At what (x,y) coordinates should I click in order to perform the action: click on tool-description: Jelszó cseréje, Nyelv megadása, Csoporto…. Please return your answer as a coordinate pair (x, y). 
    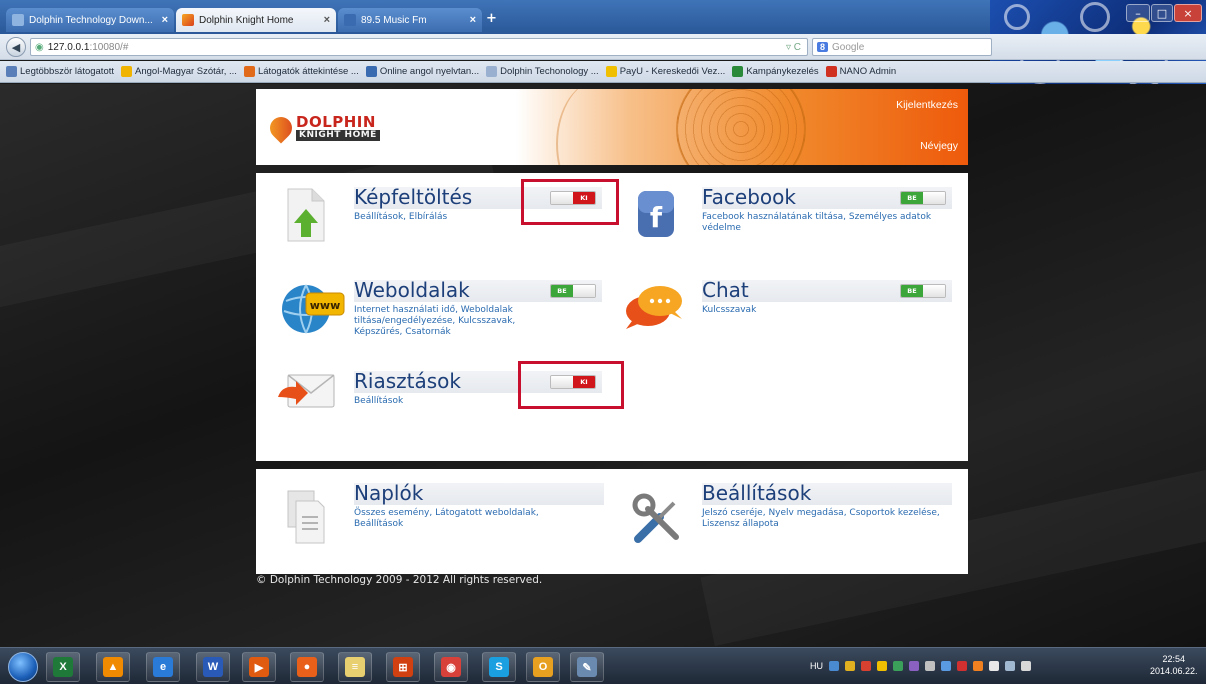
    Looking at the image, I should click on (822, 519).